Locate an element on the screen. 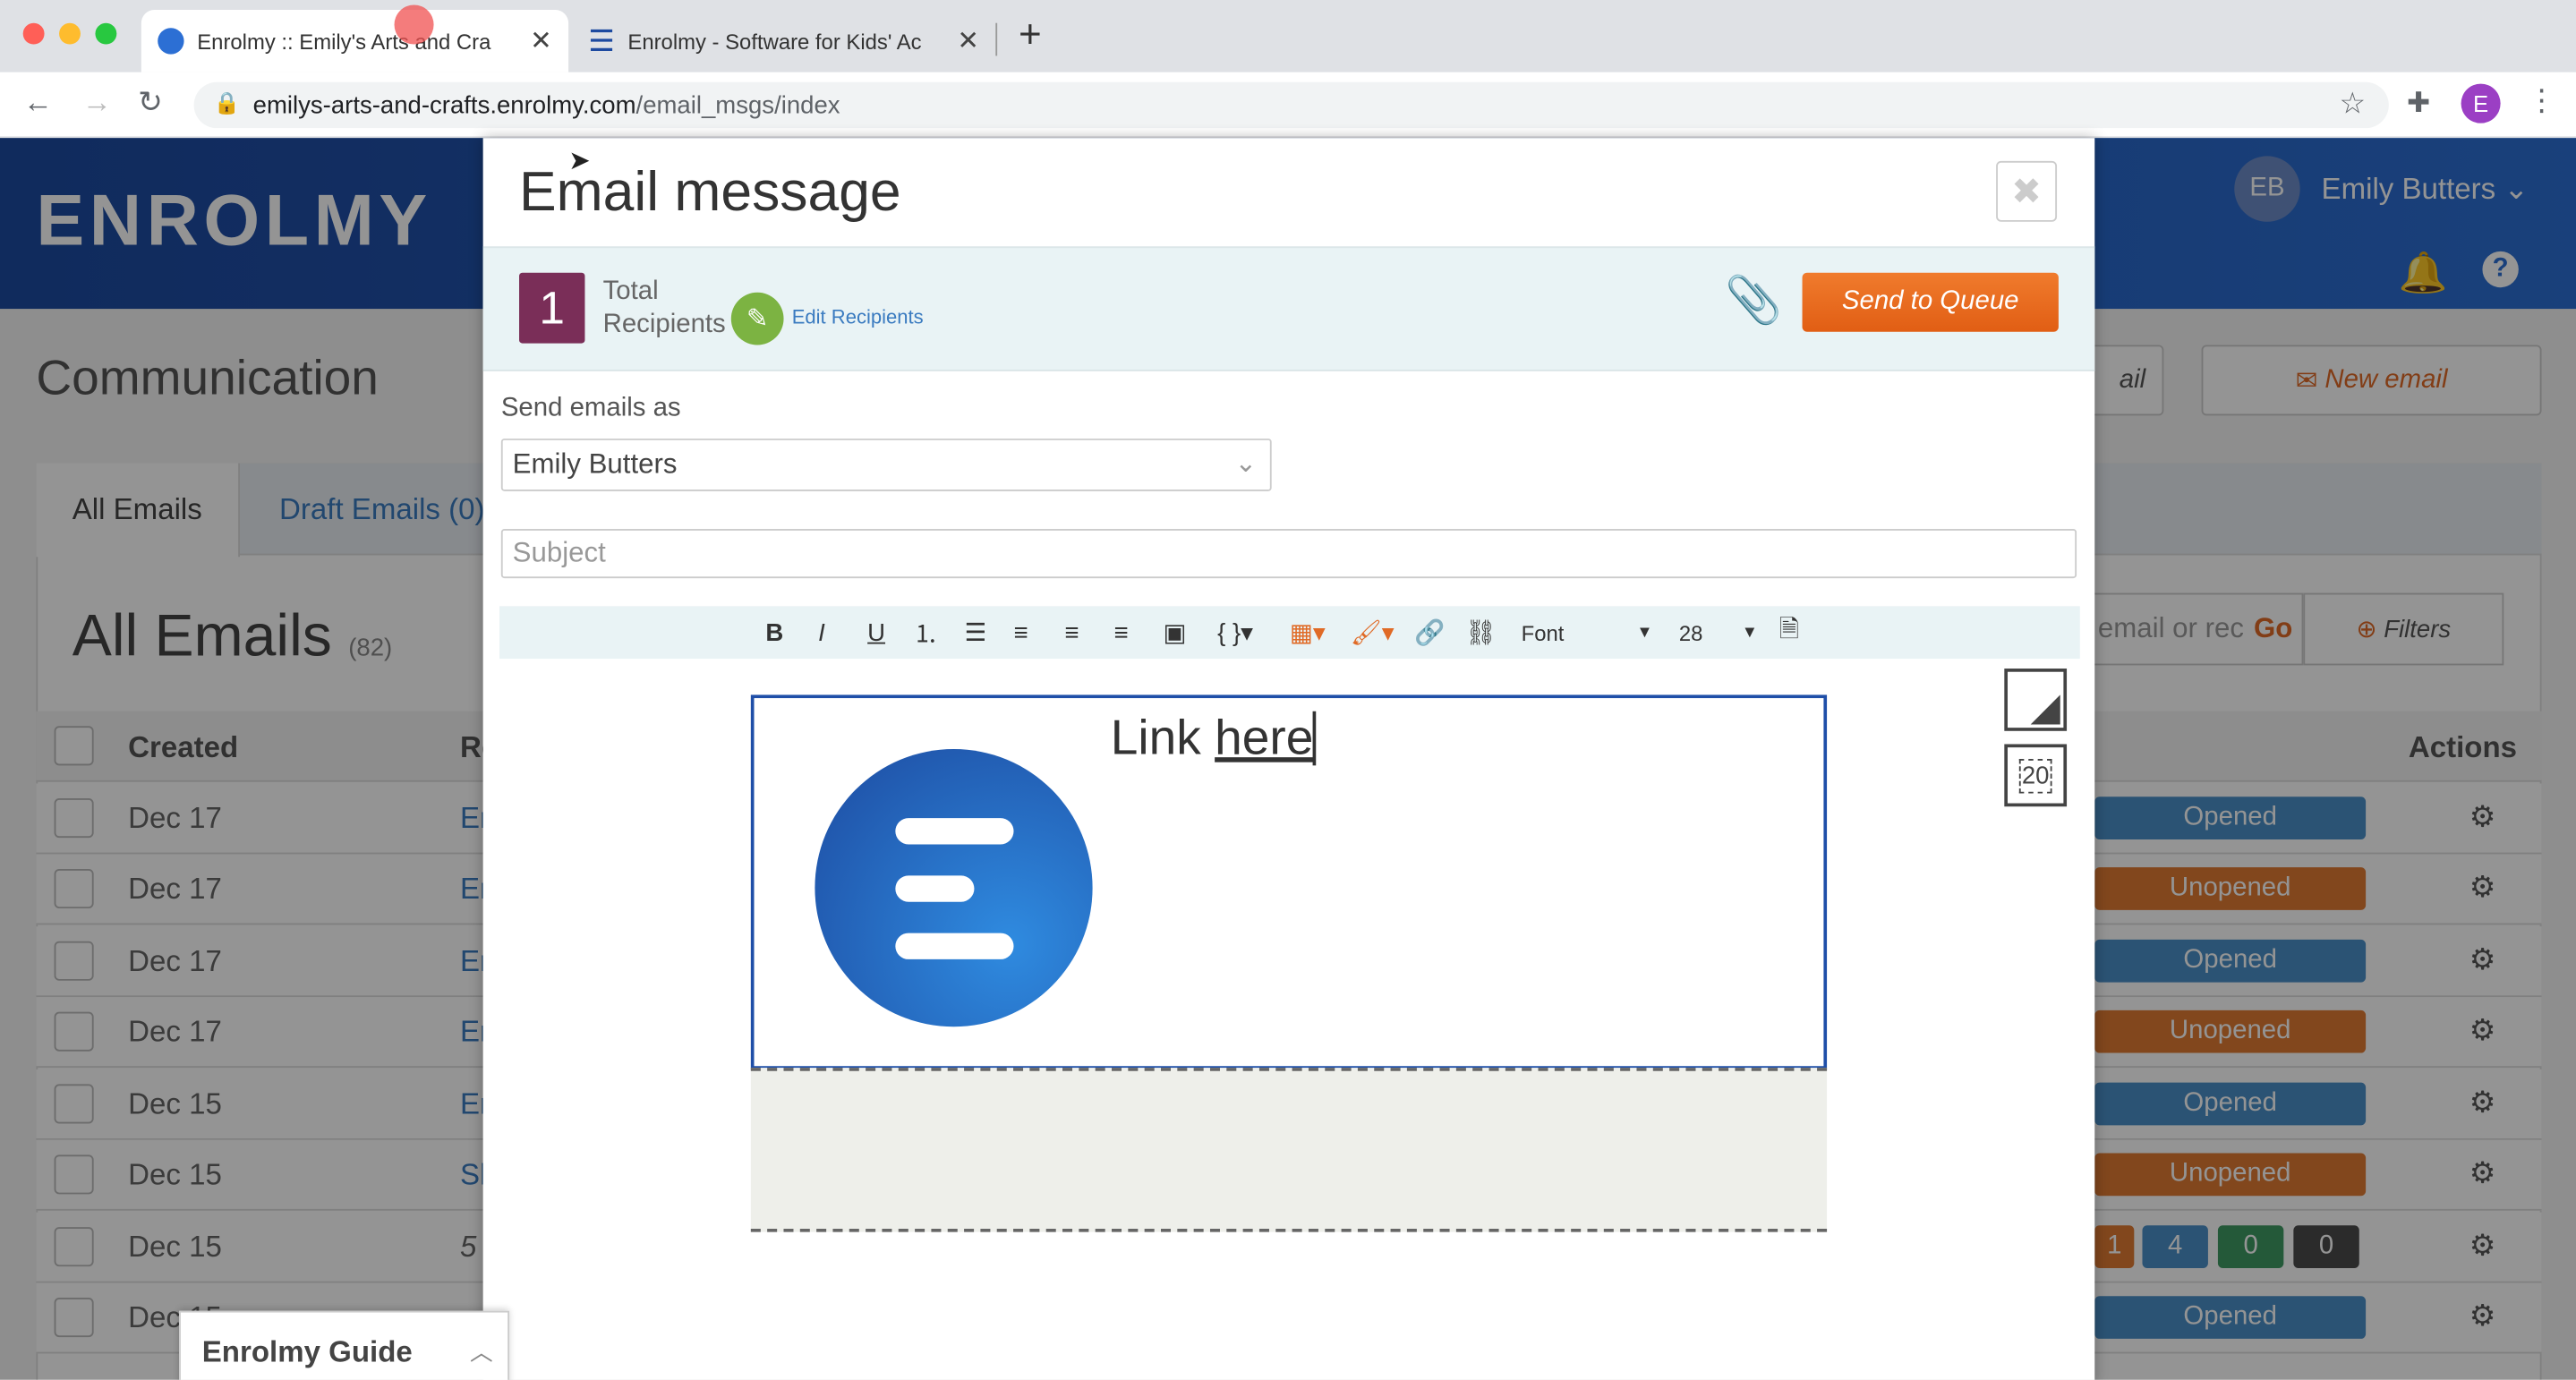 The height and width of the screenshot is (1380, 2576). send-as-value: Emily Butters is located at coordinates (595, 464).